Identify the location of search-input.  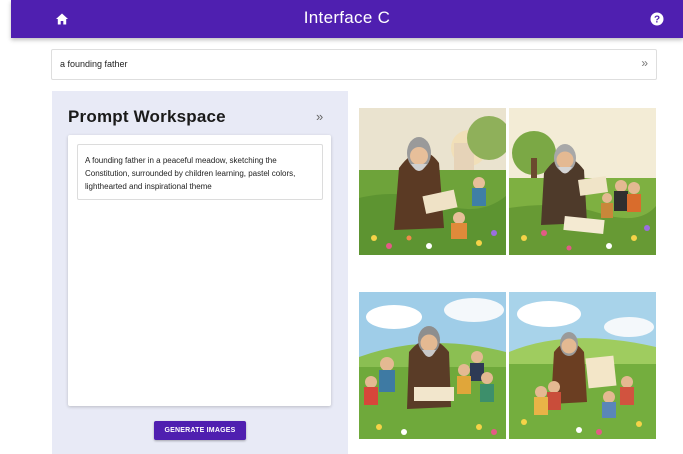
(340, 64).